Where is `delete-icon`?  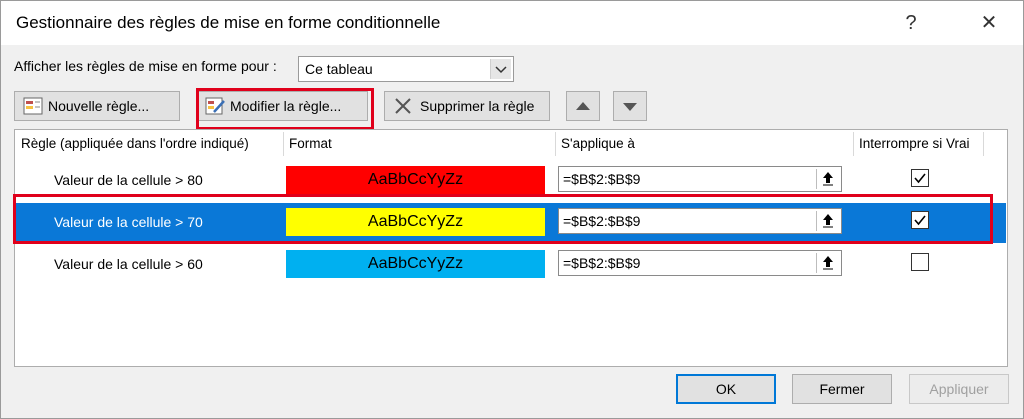 delete-icon is located at coordinates (403, 106).